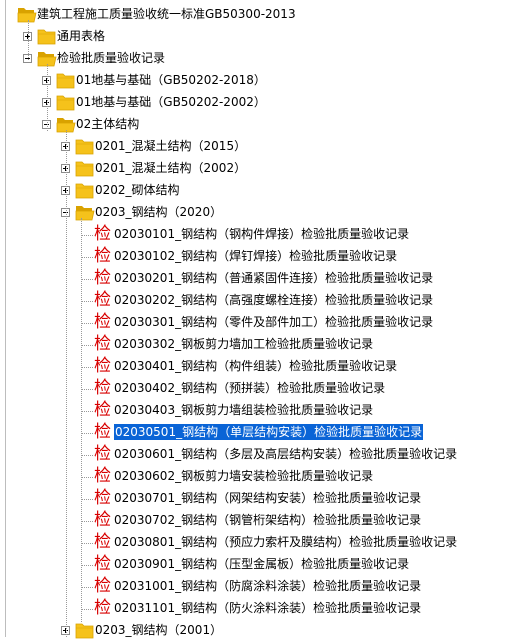 The image size is (525, 642). Describe the element at coordinates (268, 608) in the screenshot. I see `tree-leaf-label: 02031101_钢结构（防火涂料涂装）检验批质量验收记录` at that location.